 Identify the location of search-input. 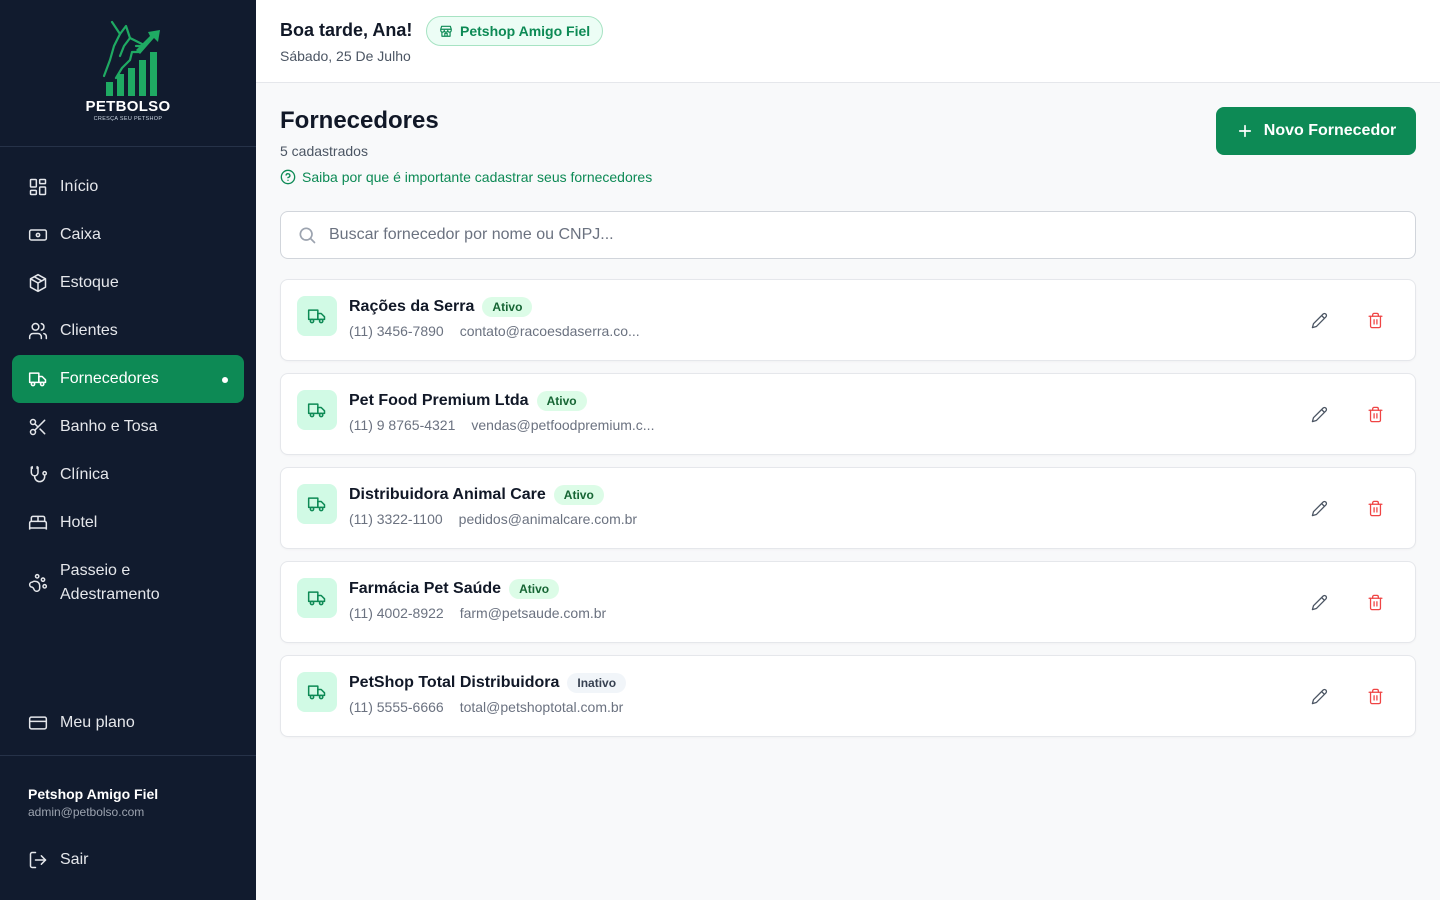
(829, 235).